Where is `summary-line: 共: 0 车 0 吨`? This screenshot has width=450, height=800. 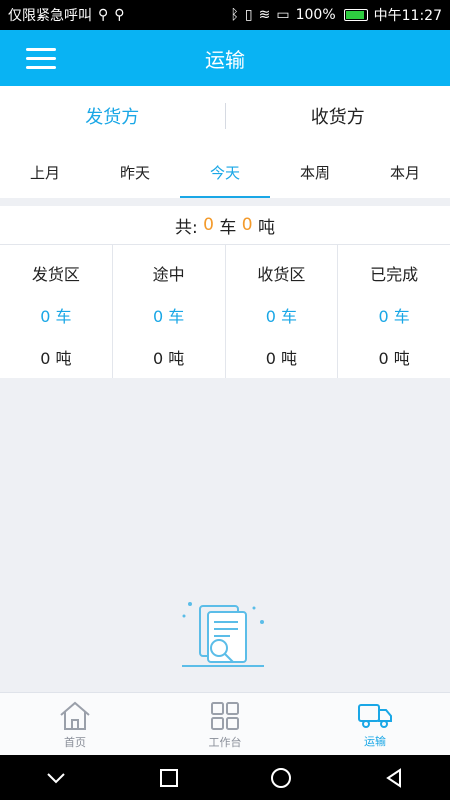
summary-line: 共: 0 车 0 吨 is located at coordinates (225, 225).